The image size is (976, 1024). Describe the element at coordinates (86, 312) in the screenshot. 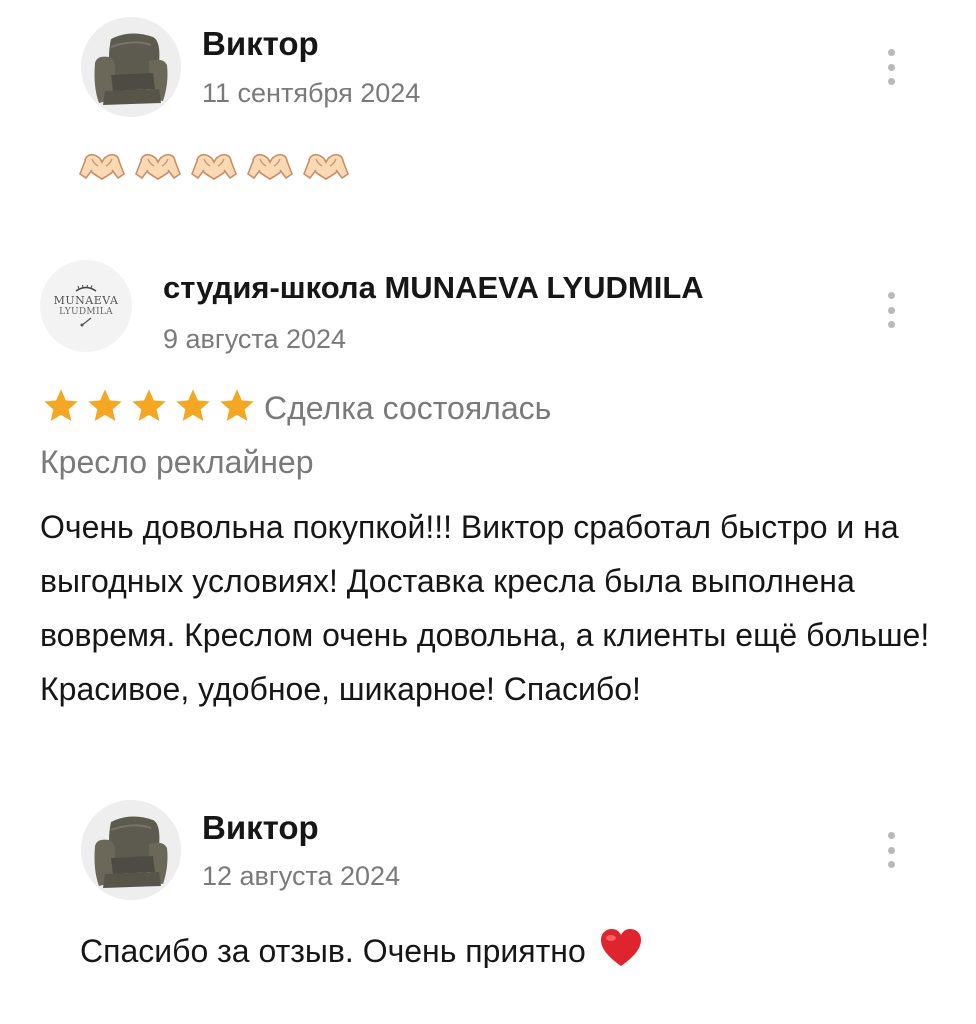

I see `logo-text-line2: LYUDMILA` at that location.